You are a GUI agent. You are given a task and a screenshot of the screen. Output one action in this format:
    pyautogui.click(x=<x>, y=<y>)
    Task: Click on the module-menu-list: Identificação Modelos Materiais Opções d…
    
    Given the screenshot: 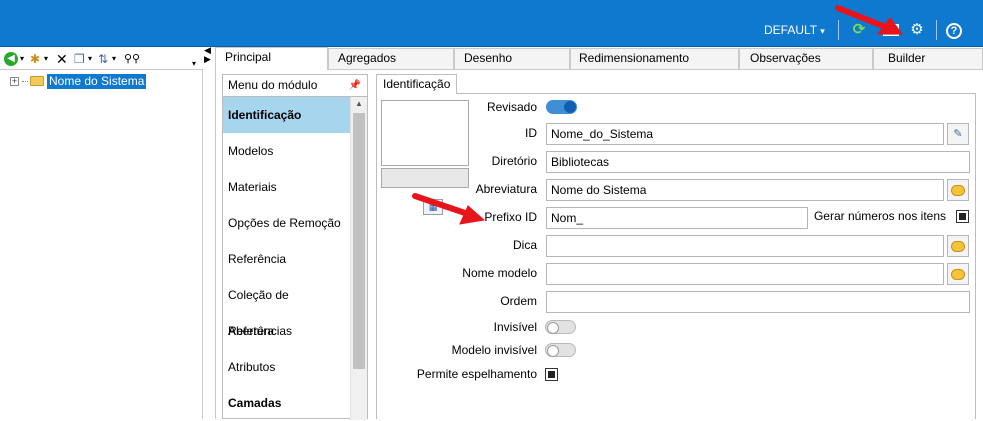 What is the action you would take?
    pyautogui.click(x=287, y=258)
    